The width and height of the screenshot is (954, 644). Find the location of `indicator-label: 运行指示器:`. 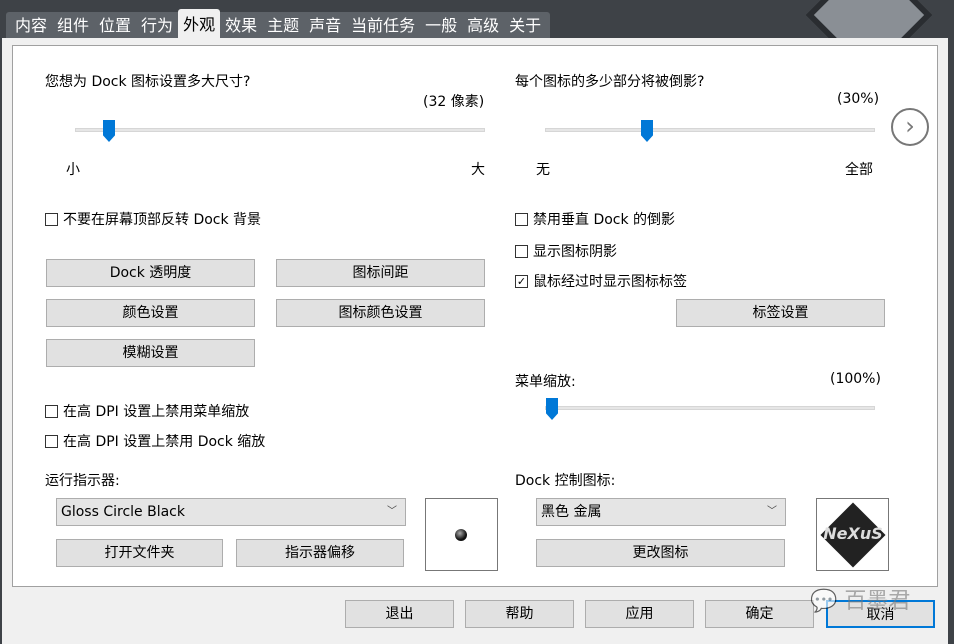

indicator-label: 运行指示器: is located at coordinates (82, 481).